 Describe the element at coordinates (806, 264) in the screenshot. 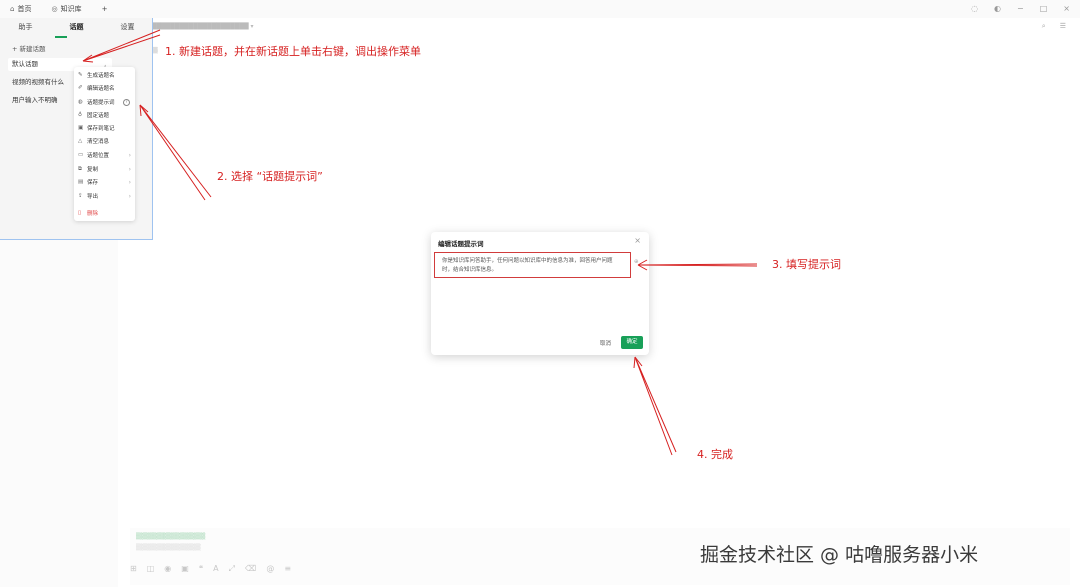

I see `annotation-step3: 3. 填写提示词` at that location.